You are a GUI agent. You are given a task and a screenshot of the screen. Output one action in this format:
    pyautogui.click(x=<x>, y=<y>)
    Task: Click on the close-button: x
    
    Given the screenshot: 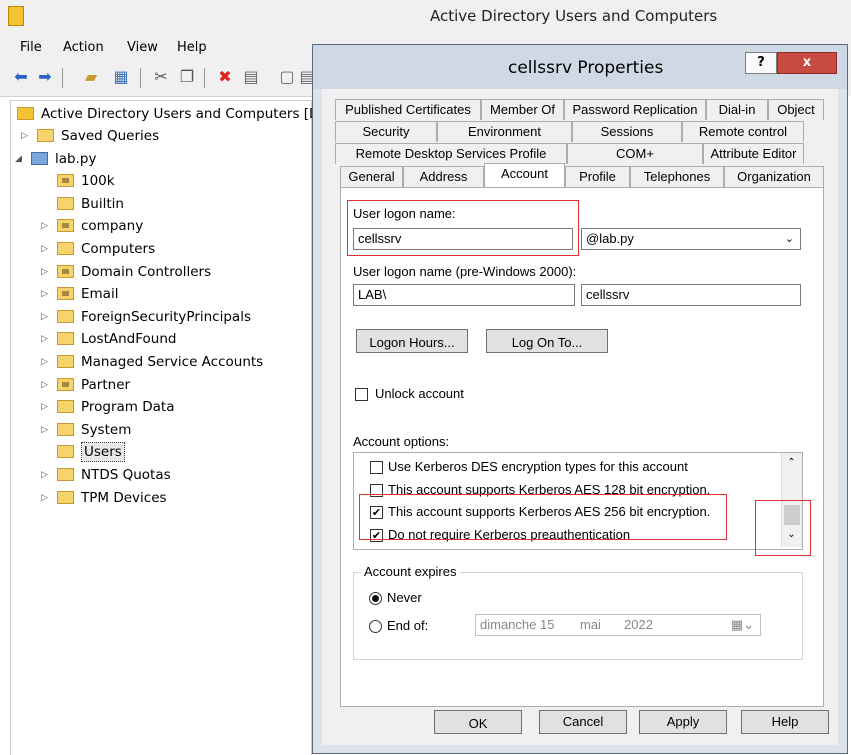 What is the action you would take?
    pyautogui.click(x=807, y=63)
    